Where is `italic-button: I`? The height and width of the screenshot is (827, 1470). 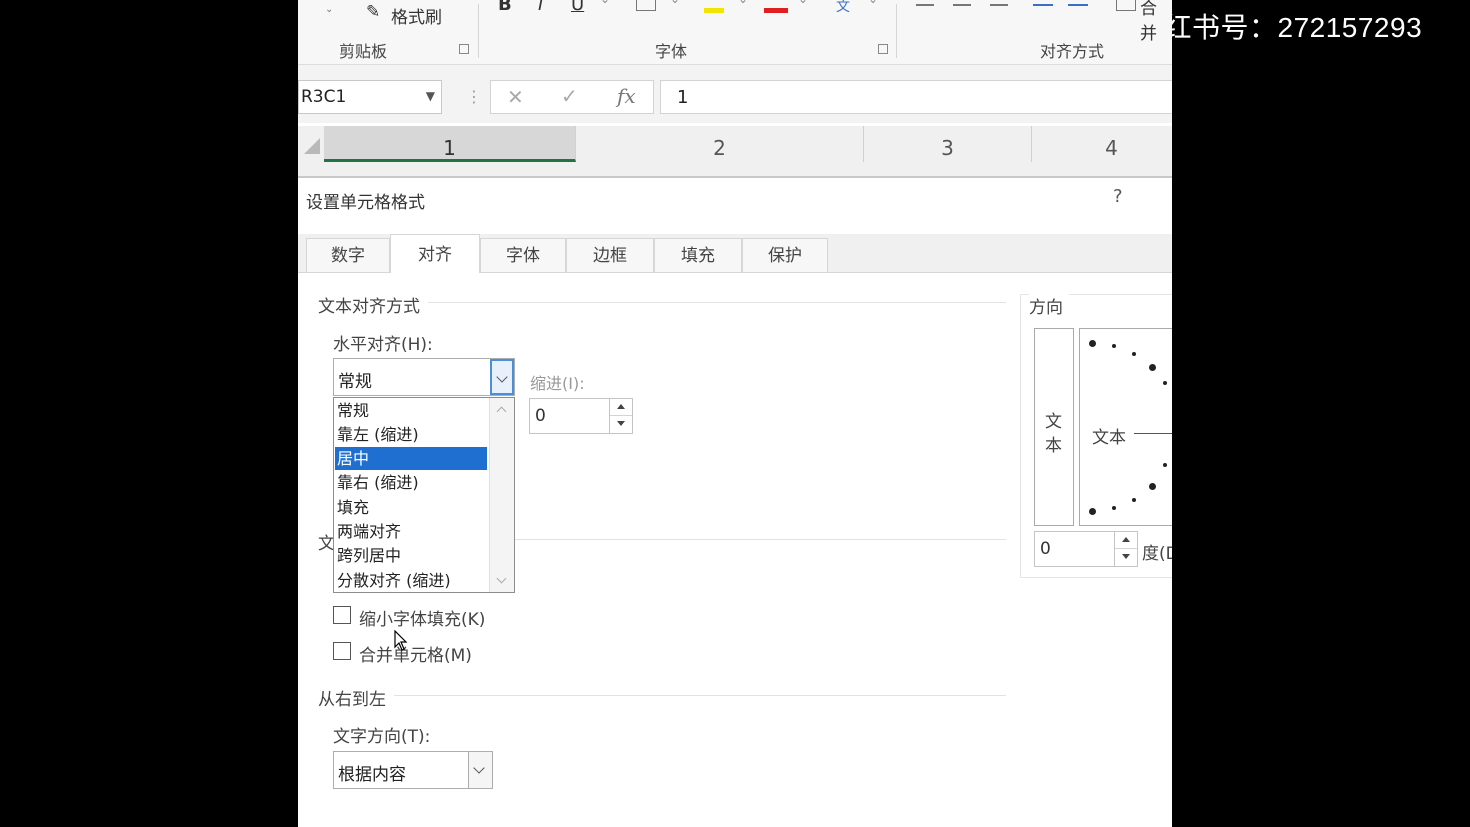
italic-button: I is located at coordinates (540, 7).